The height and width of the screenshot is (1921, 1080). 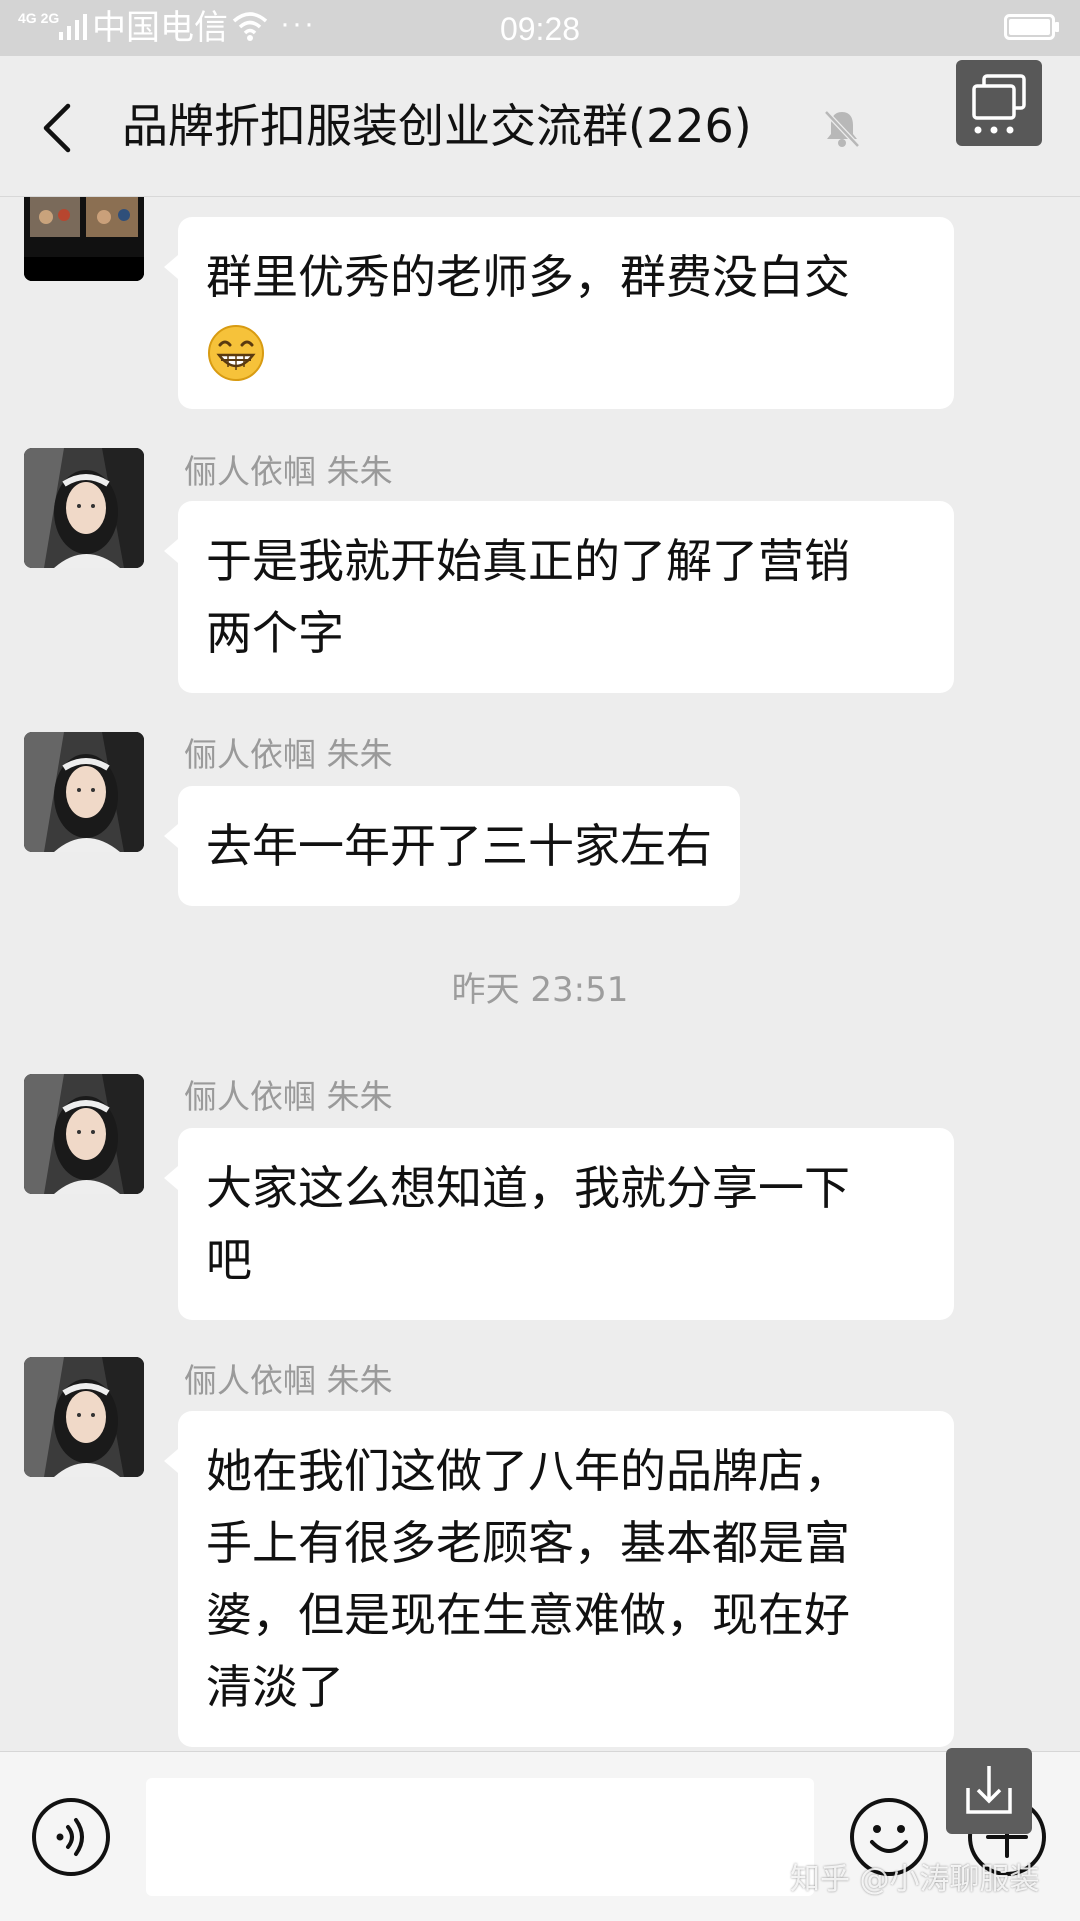 What do you see at coordinates (915, 1879) in the screenshot?
I see `watermark: 知乎 @小涛聊服装` at bounding box center [915, 1879].